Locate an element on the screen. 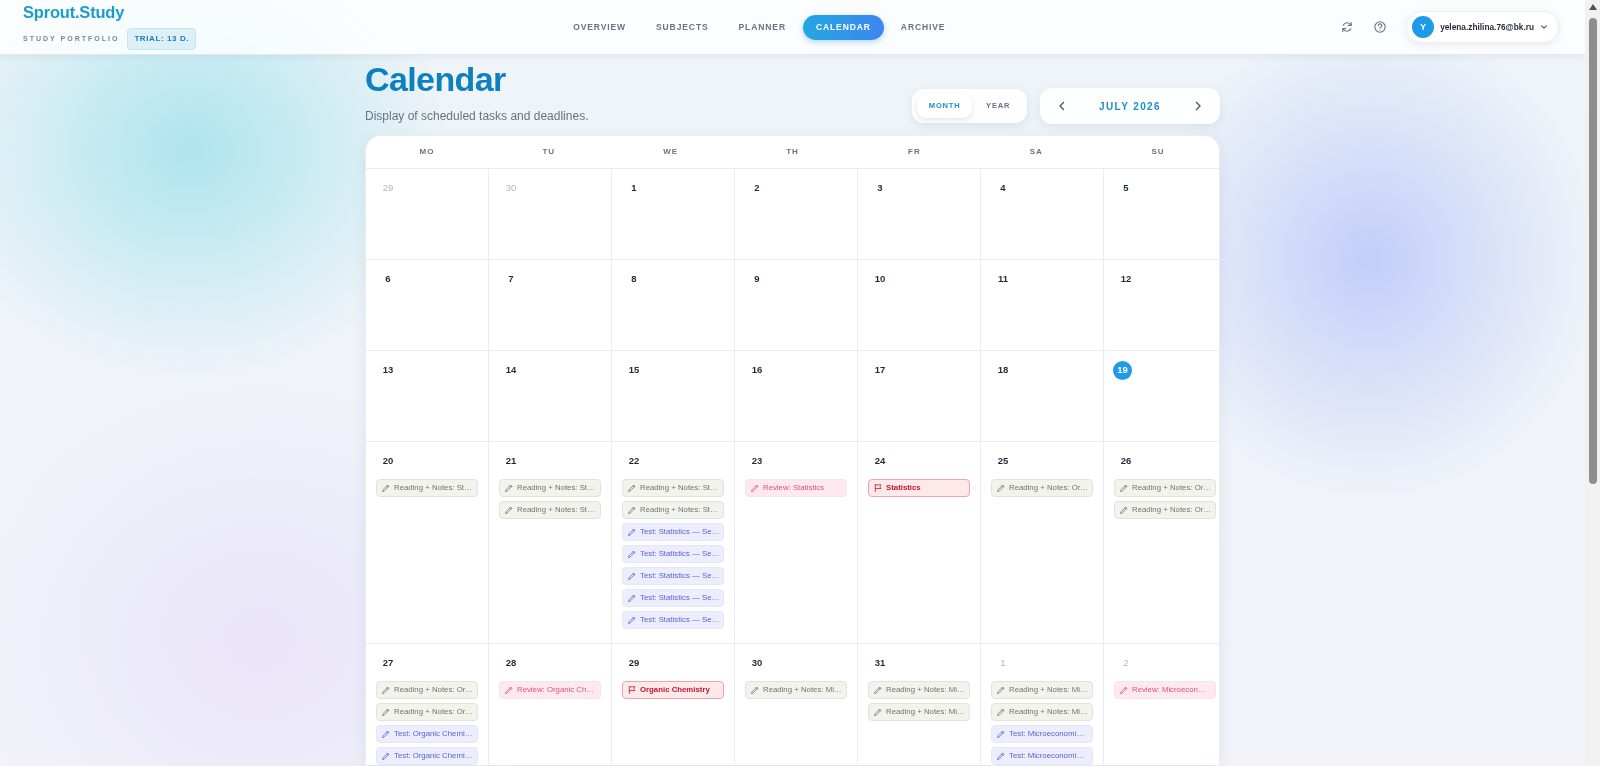 The image size is (1600, 766). day-number: 18 is located at coordinates (1003, 369).